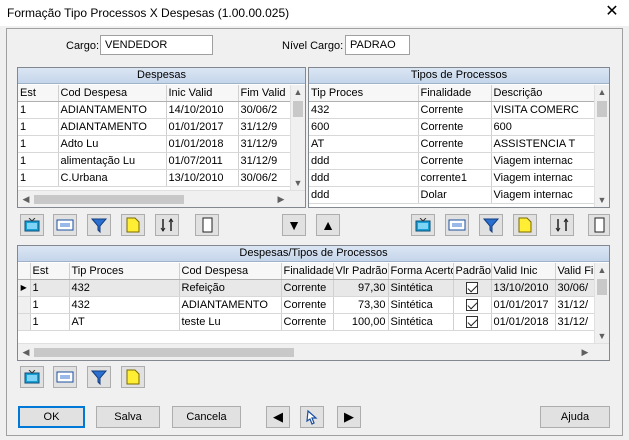  What do you see at coordinates (455, 178) in the screenshot?
I see `cell: corrente1` at bounding box center [455, 178].